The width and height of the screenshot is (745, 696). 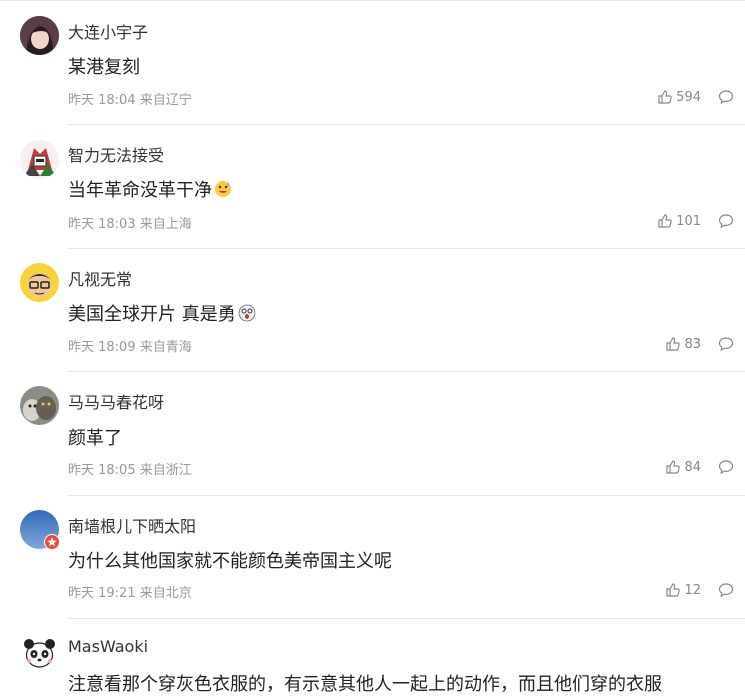 I want to click on username: 凡视无常, so click(x=100, y=278).